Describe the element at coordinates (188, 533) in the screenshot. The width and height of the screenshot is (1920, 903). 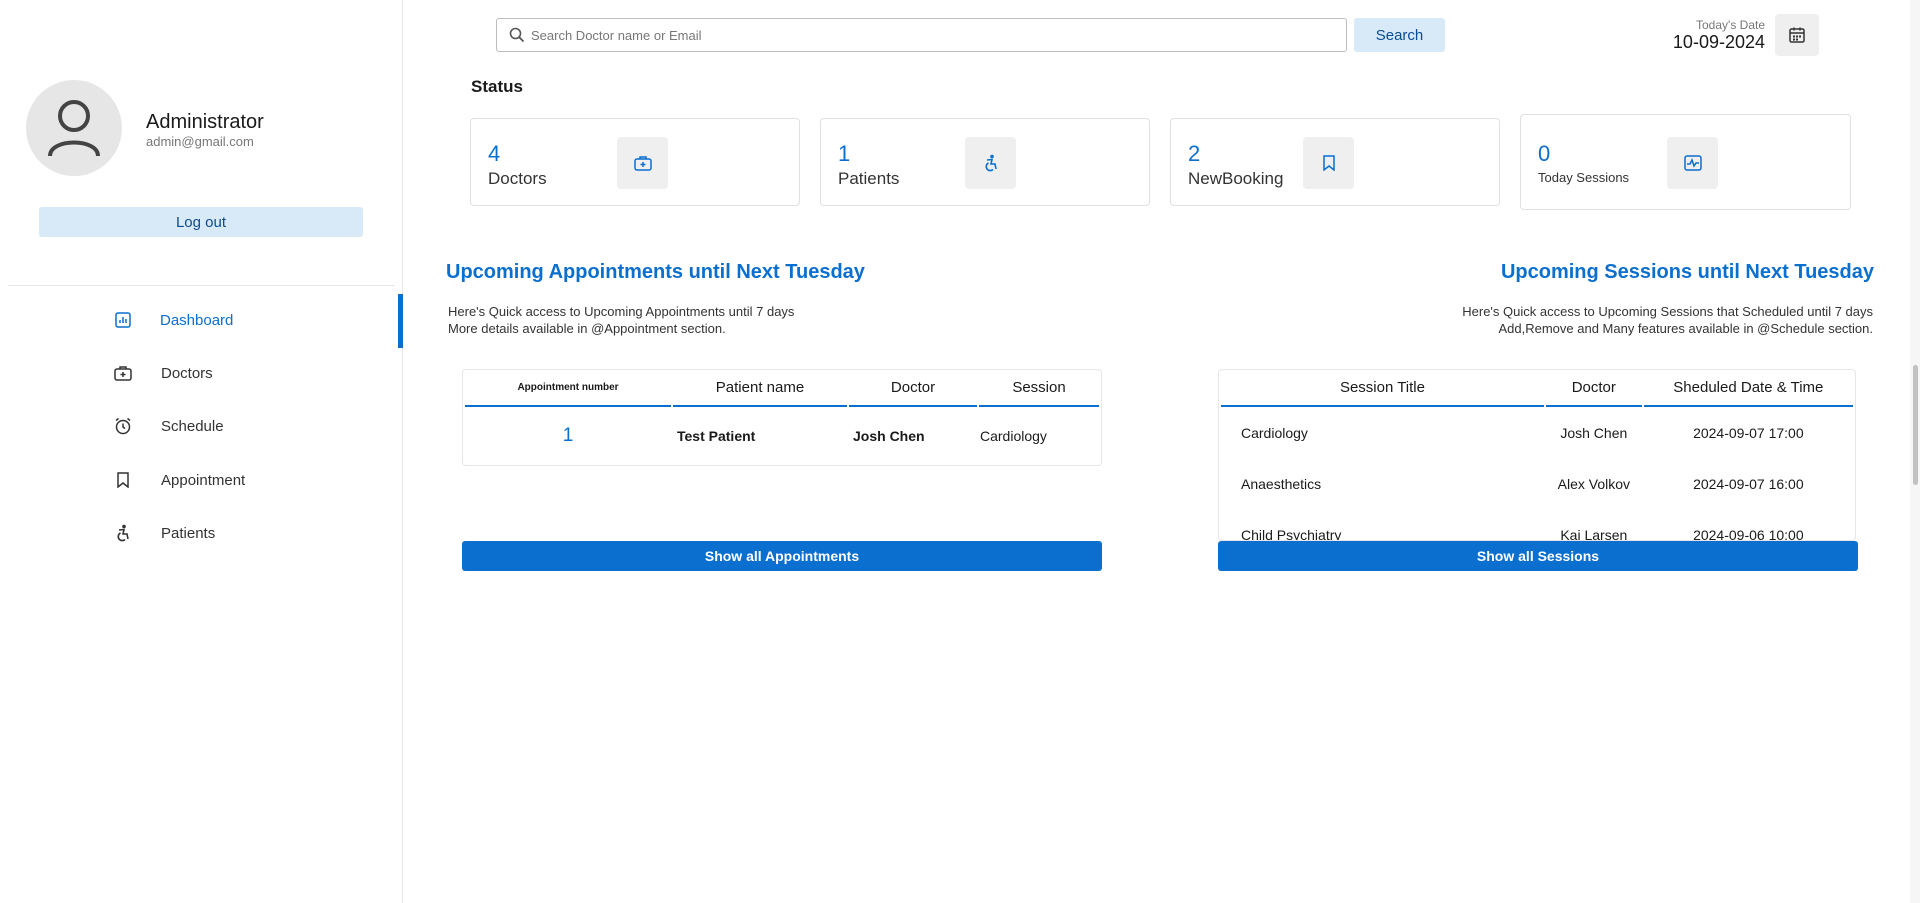
I see `sidebar-item-label: Patients` at that location.